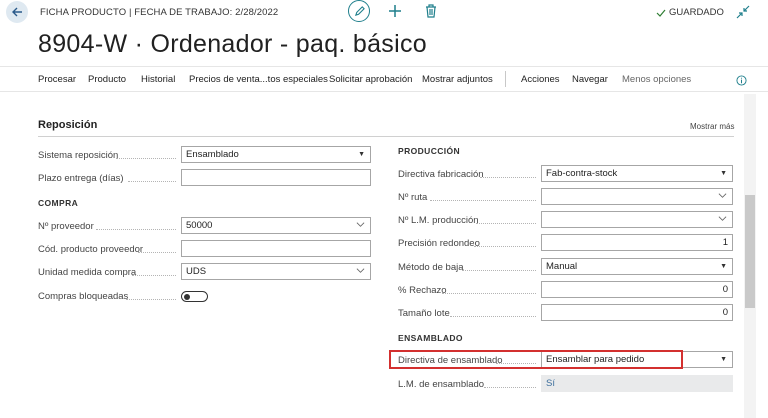 Image resolution: width=768 pixels, height=418 pixels. What do you see at coordinates (536, 359) in the screenshot?
I see `highlight-box` at bounding box center [536, 359].